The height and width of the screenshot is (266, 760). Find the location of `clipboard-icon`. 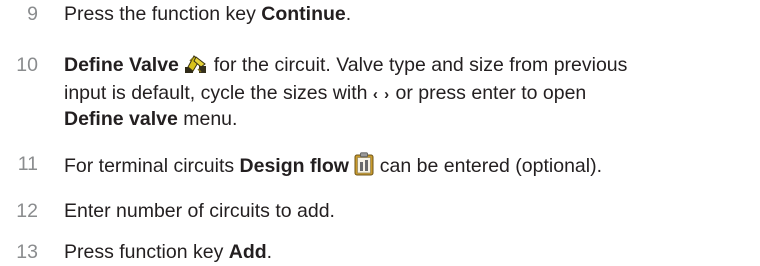

clipboard-icon is located at coordinates (364, 167).